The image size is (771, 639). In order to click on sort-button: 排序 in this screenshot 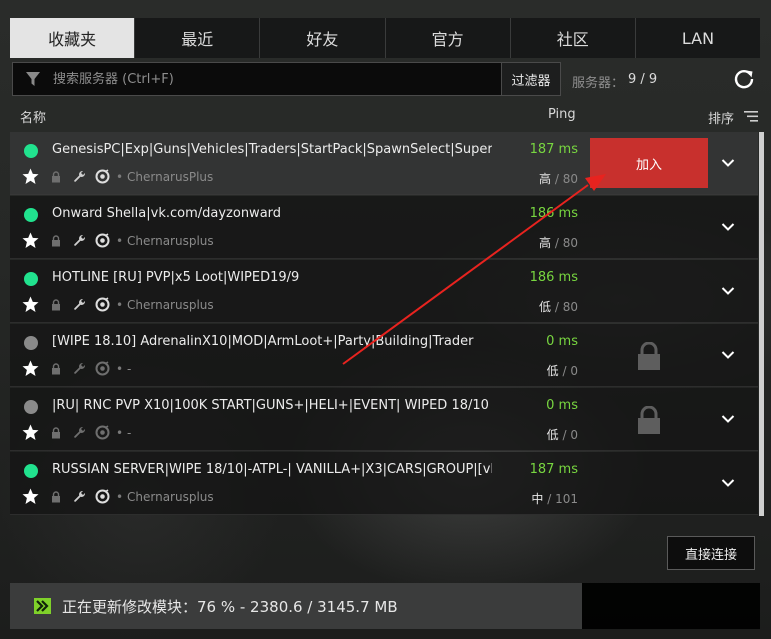, I will do `click(721, 117)`.